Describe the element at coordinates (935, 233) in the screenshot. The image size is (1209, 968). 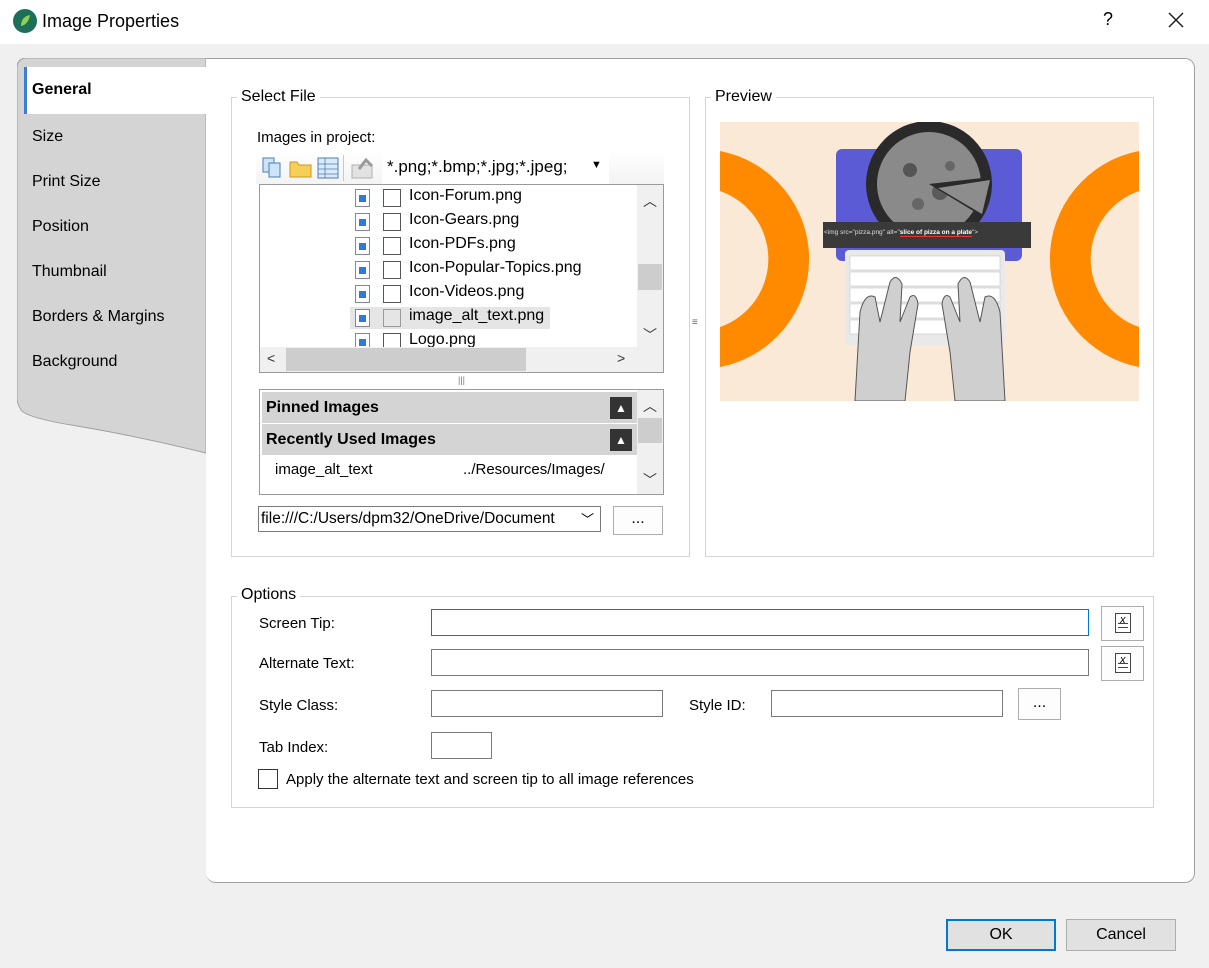
I see `preview-alt-text: slice of pizza on a plate` at that location.